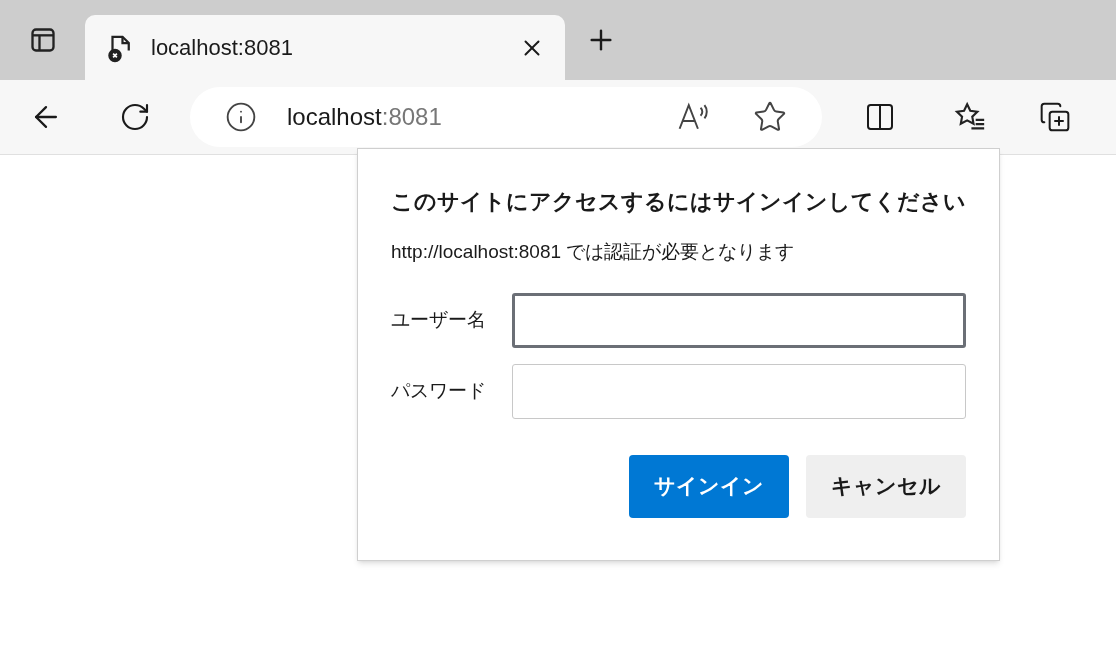 The height and width of the screenshot is (648, 1116). What do you see at coordinates (222, 48) in the screenshot?
I see `tab-title: localhost:8081` at bounding box center [222, 48].